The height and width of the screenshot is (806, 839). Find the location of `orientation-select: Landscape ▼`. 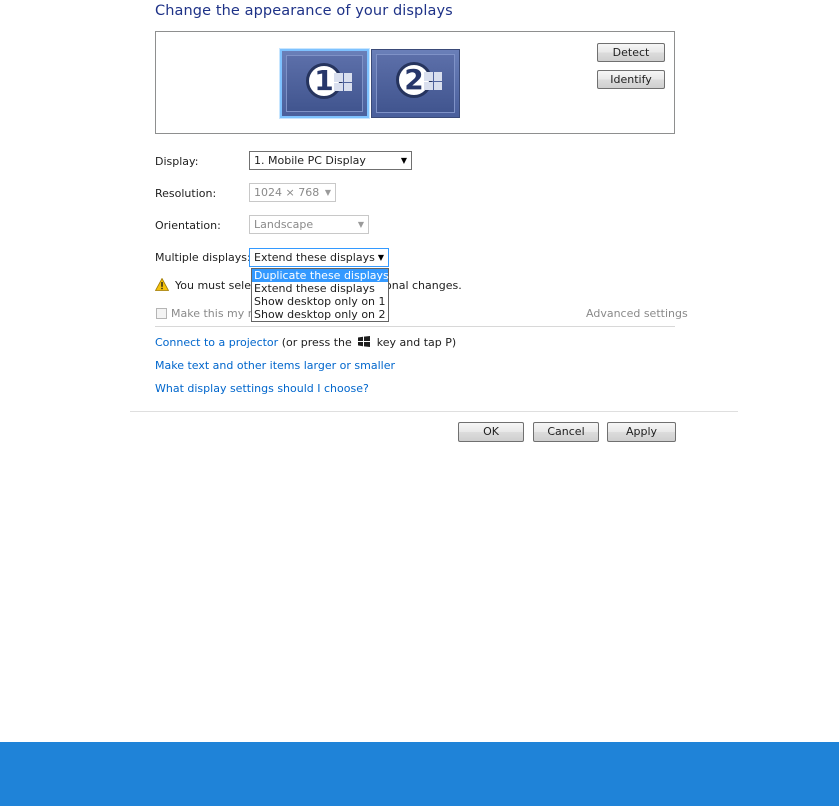

orientation-select: Landscape ▼ is located at coordinates (309, 224).